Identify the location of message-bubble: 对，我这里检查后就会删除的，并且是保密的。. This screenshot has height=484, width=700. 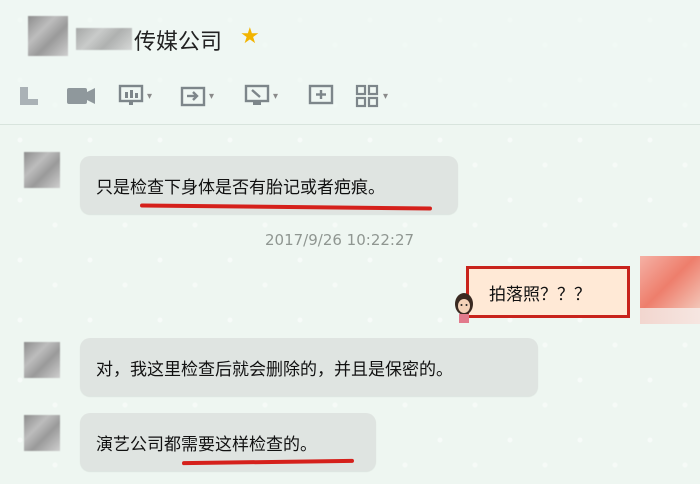
(309, 367).